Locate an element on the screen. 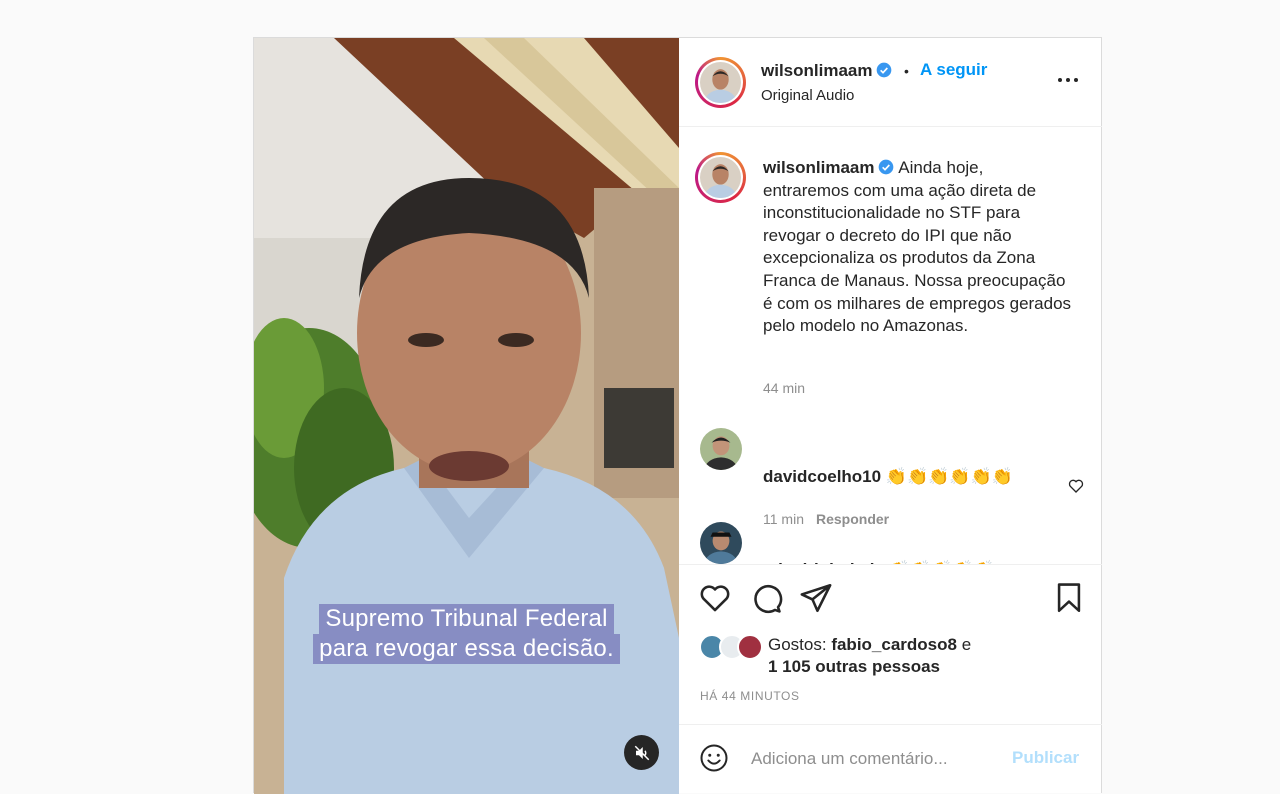 Image resolution: width=1280 pixels, height=794 pixels. bookmark-icon is located at coordinates (1069, 598).